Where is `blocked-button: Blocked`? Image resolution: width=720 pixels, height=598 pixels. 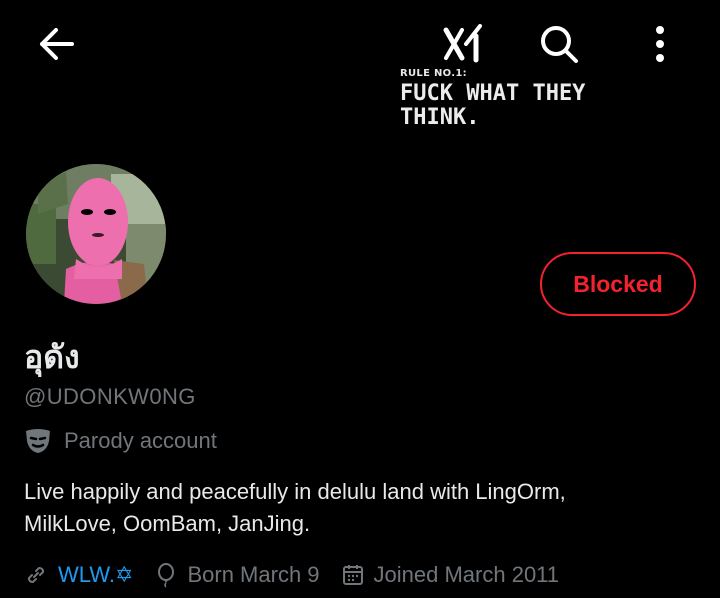
blocked-button: Blocked is located at coordinates (618, 284).